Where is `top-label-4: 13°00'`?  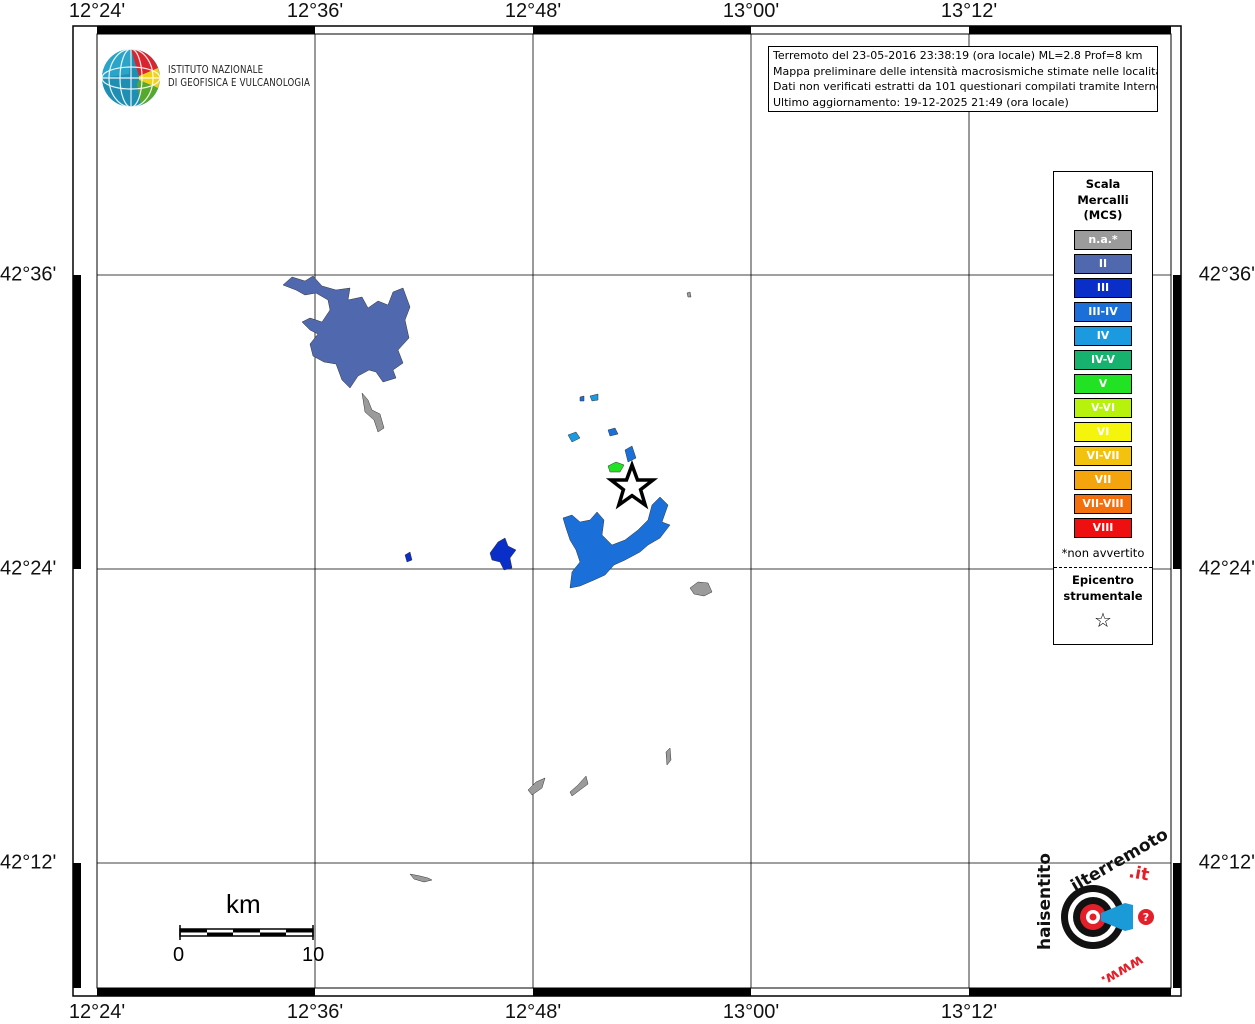
top-label-4: 13°00' is located at coordinates (751, 11).